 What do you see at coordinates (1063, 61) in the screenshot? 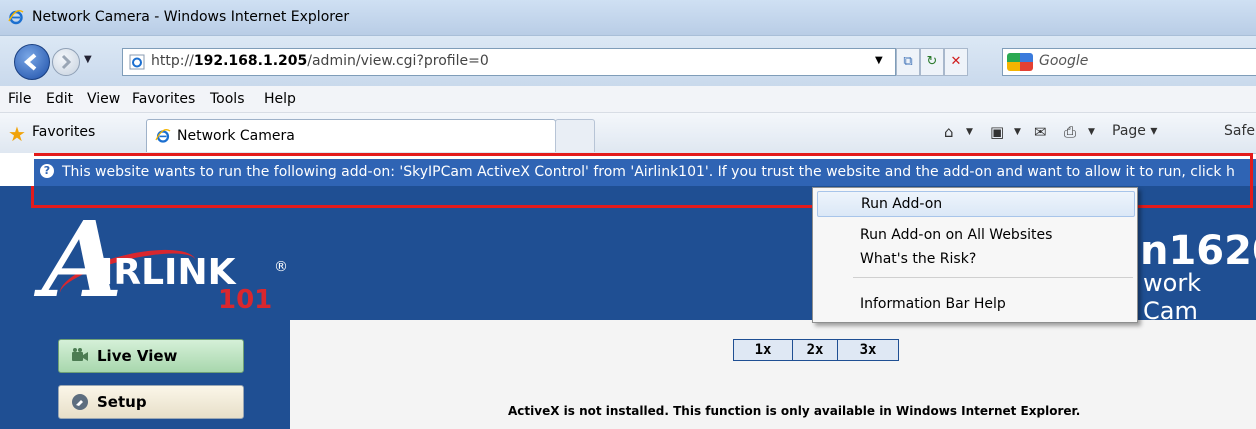
I see `search-input: Google` at bounding box center [1063, 61].